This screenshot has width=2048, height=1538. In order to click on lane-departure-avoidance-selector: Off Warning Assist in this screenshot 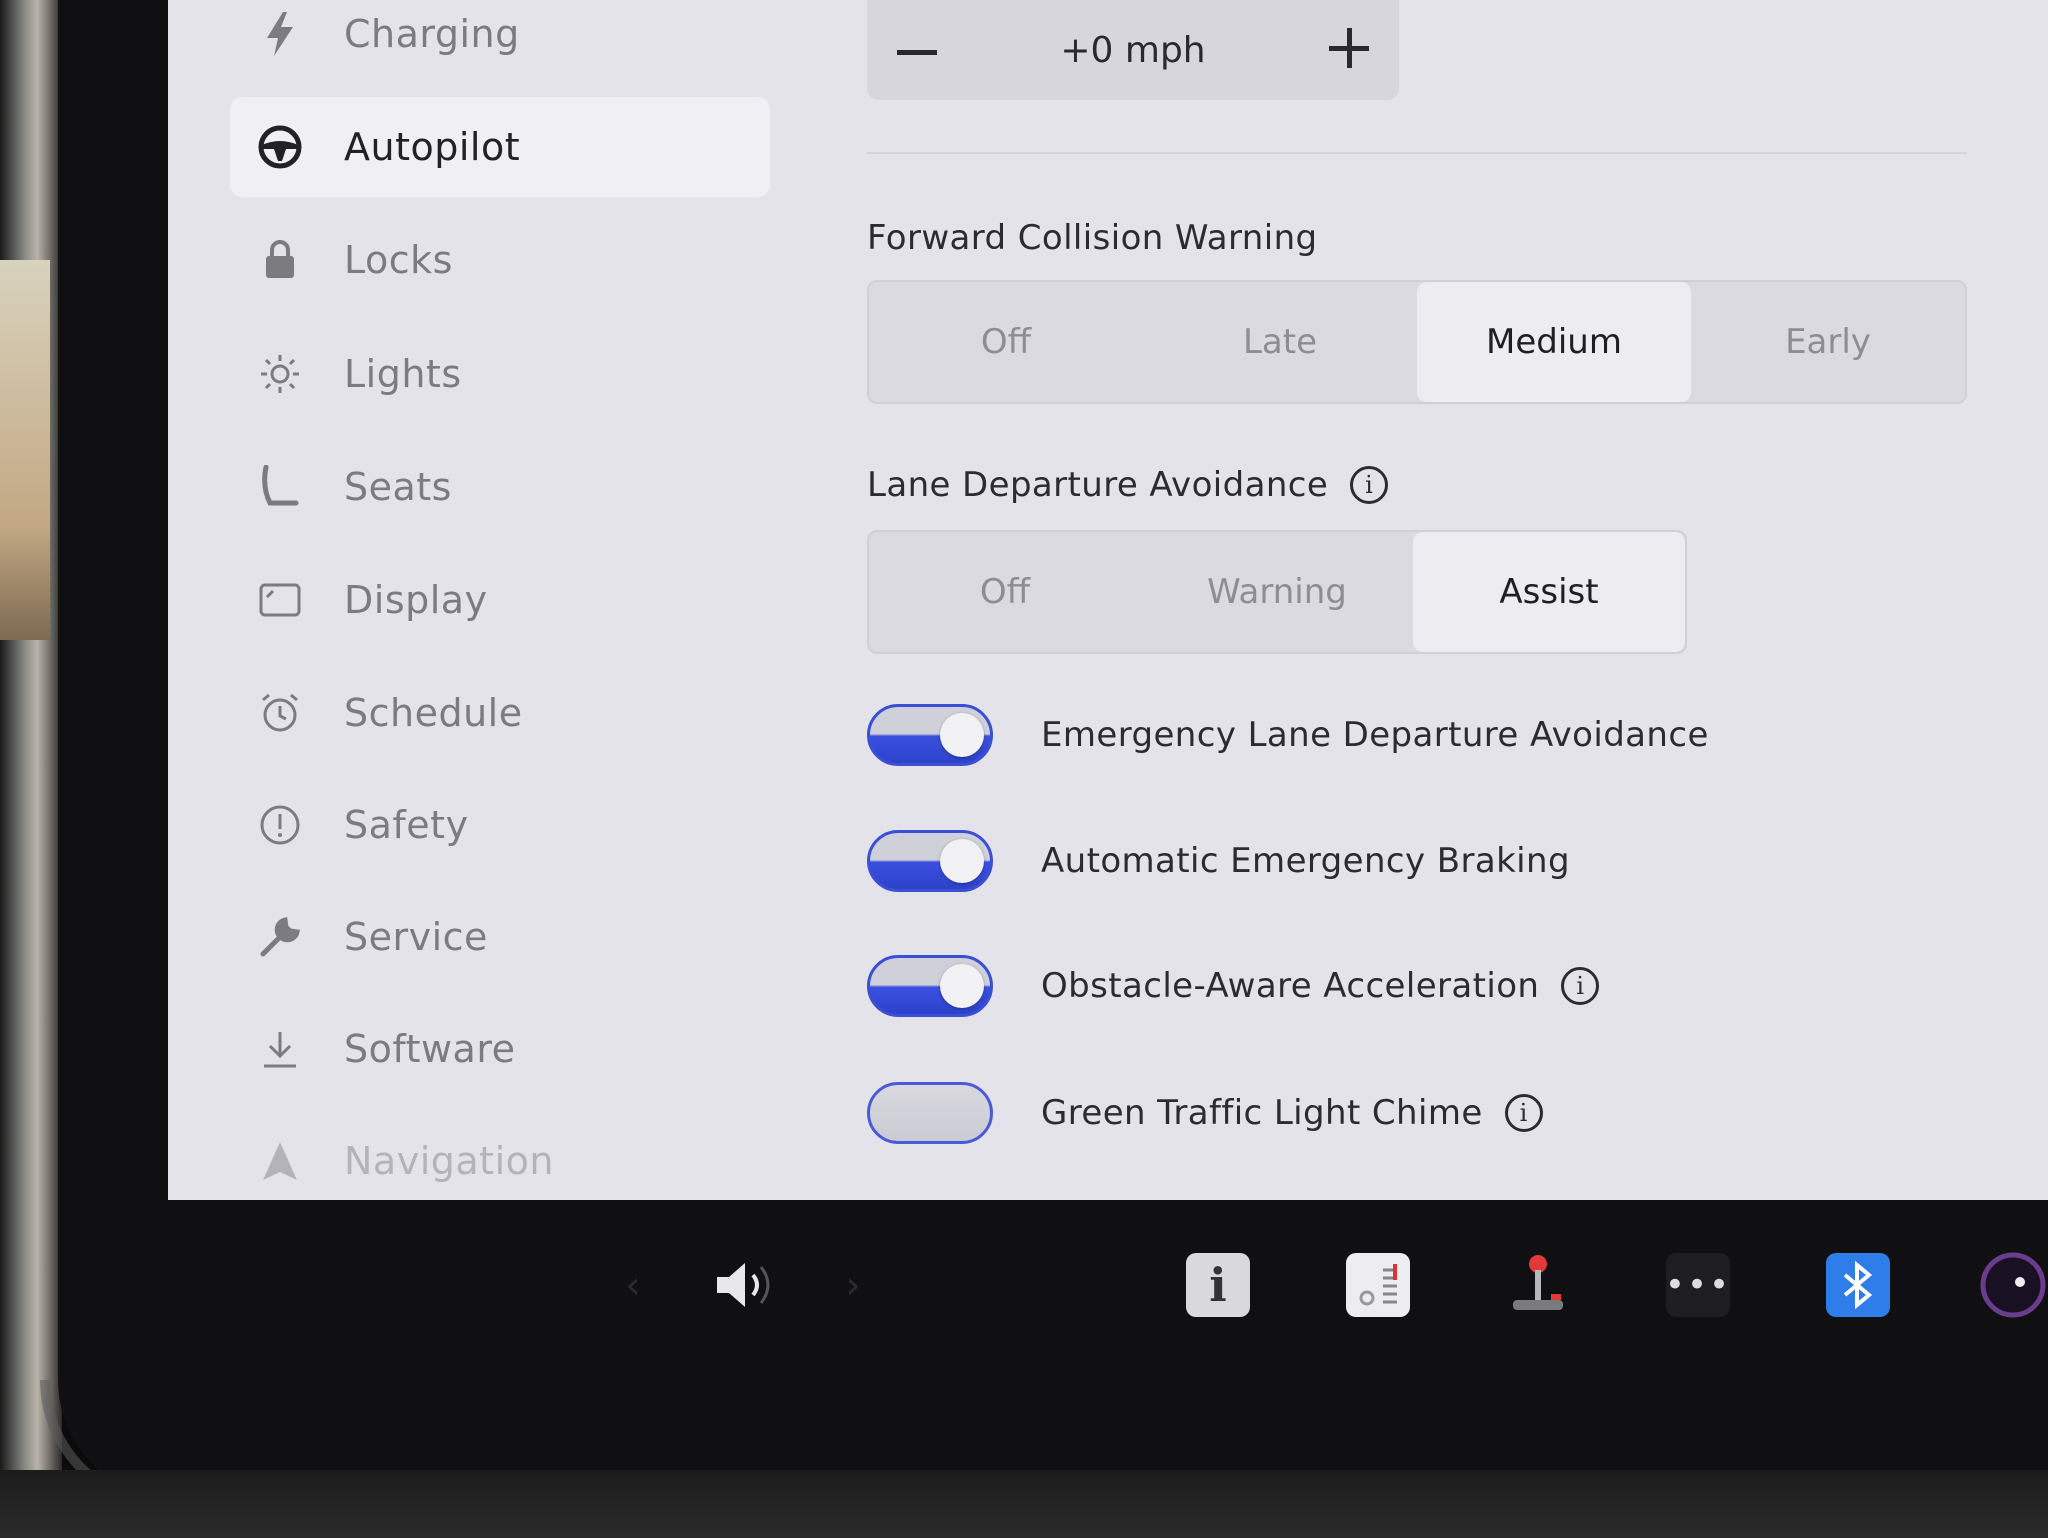, I will do `click(1277, 592)`.